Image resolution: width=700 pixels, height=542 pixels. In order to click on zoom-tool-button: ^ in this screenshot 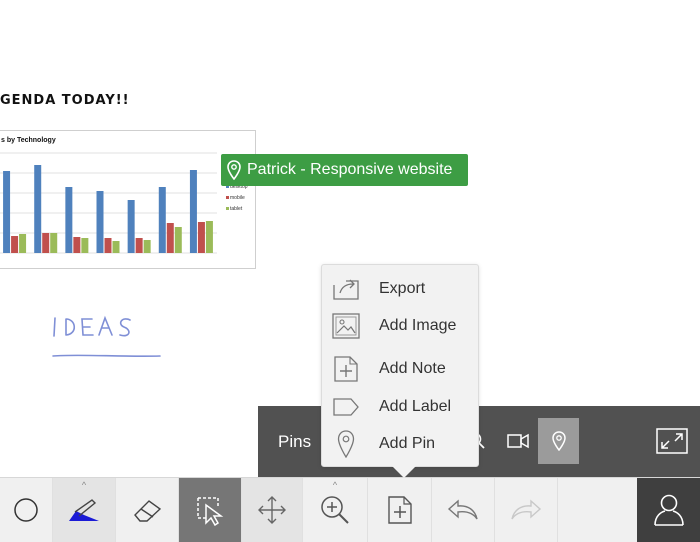, I will do `click(335, 510)`.